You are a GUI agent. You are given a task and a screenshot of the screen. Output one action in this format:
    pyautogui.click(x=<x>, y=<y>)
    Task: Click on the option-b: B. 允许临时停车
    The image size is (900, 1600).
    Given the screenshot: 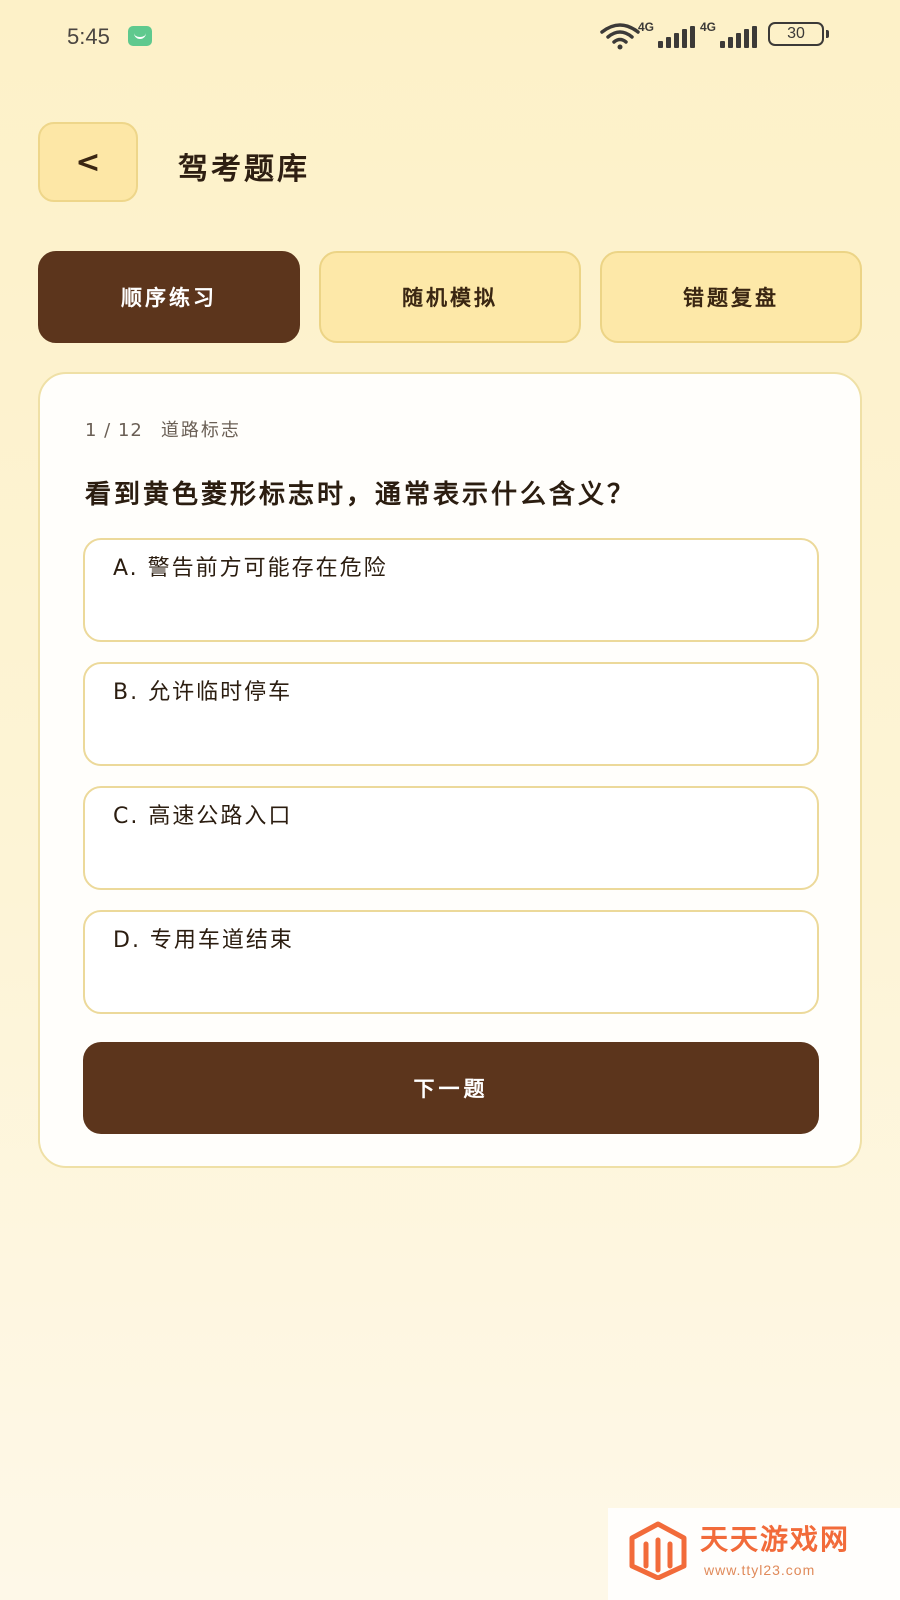 What is the action you would take?
    pyautogui.click(x=451, y=714)
    